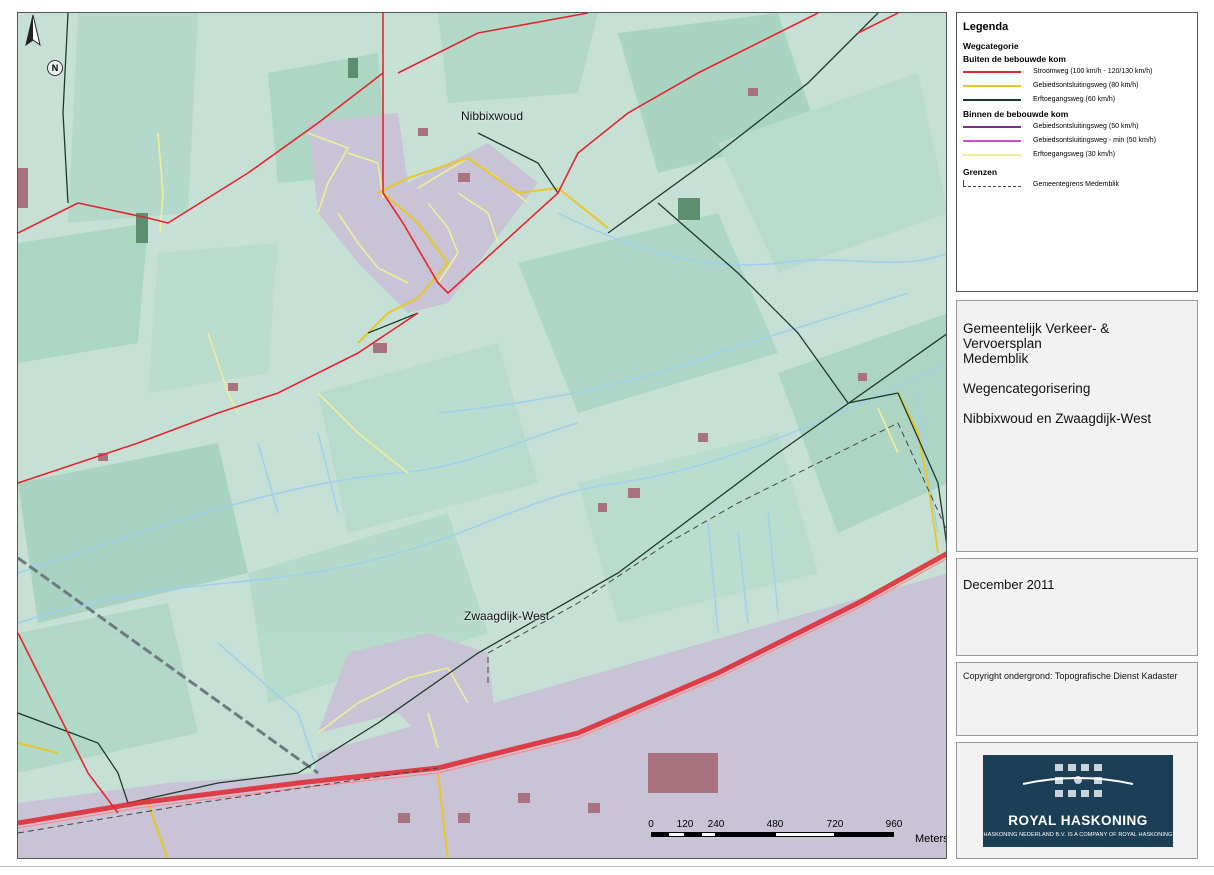  I want to click on scale-tick-label: 0, so click(651, 824).